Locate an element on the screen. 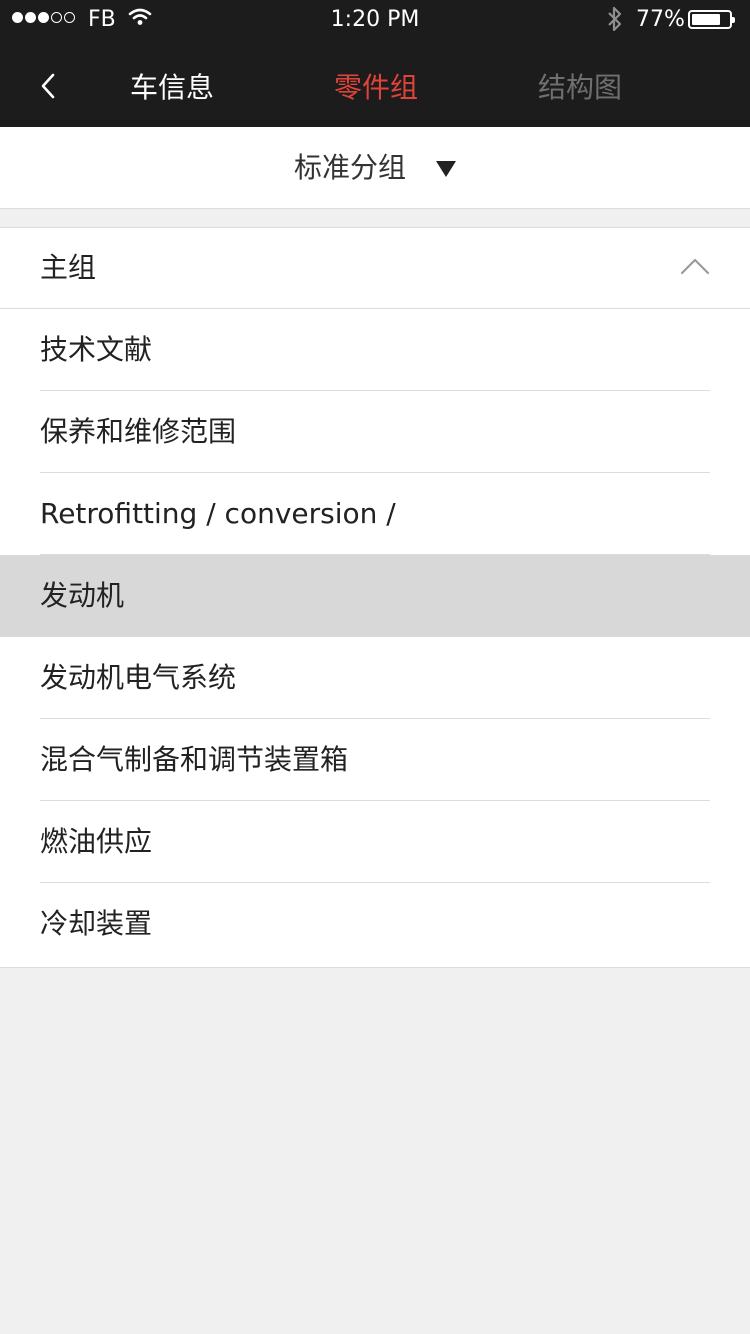 The width and height of the screenshot is (750, 1334). section-title: 主组 is located at coordinates (68, 267).